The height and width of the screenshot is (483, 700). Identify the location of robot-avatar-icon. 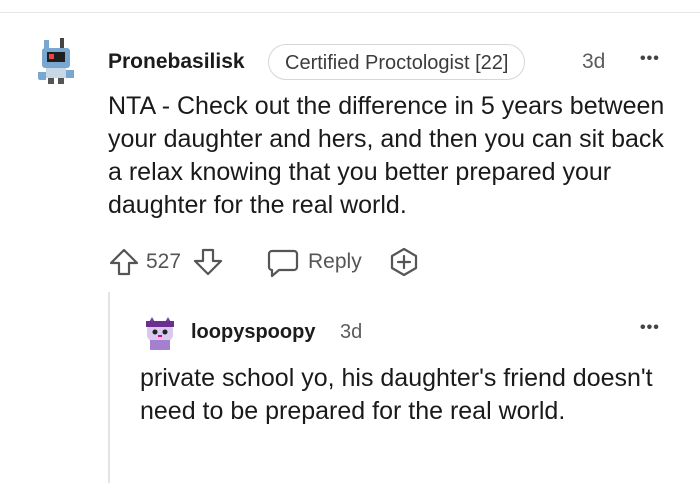
(56, 60).